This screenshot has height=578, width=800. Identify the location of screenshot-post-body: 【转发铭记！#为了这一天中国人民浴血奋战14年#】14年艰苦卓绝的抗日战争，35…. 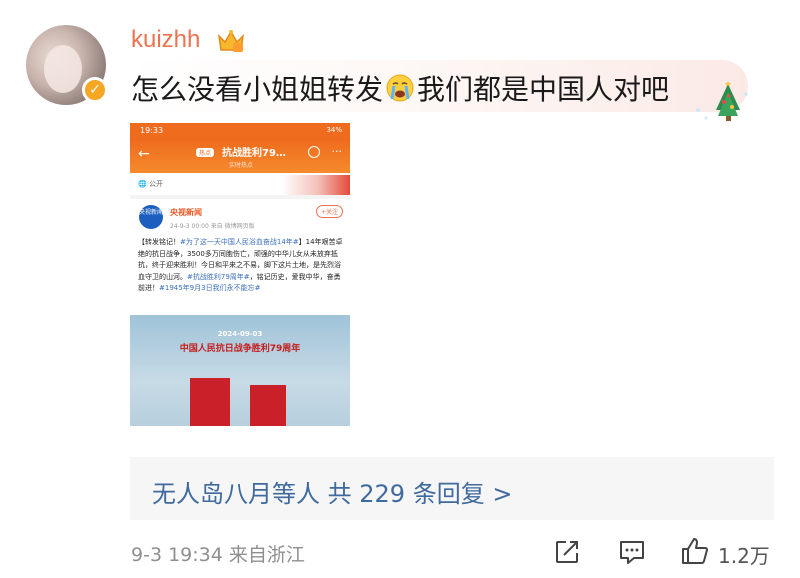
(241, 266).